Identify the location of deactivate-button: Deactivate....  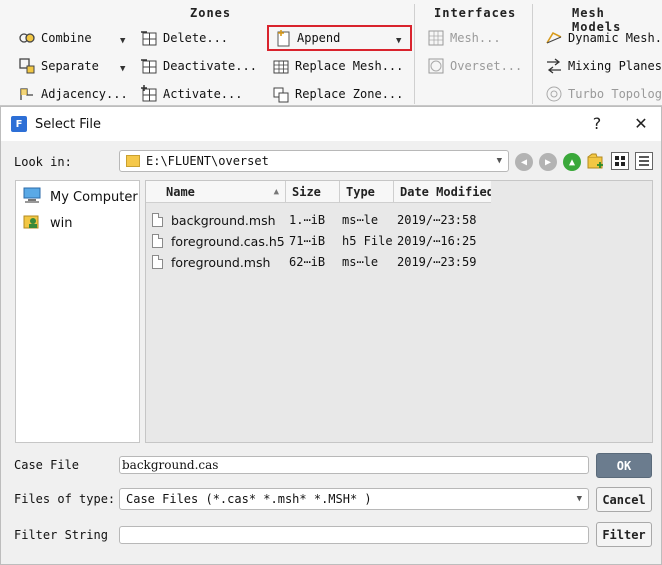
(198, 66).